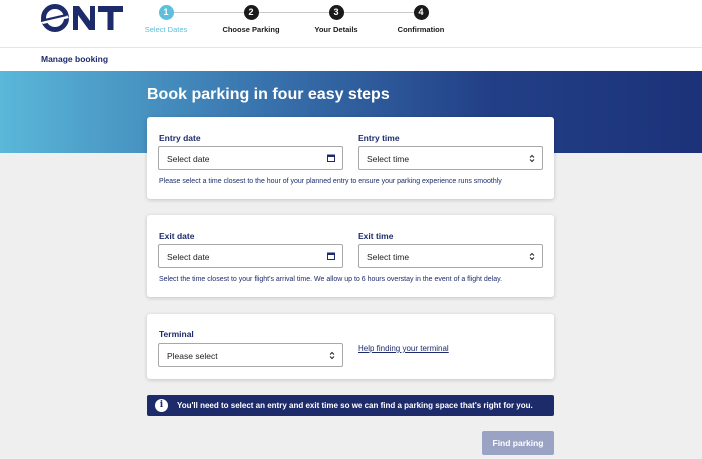 The height and width of the screenshot is (459, 702). Describe the element at coordinates (180, 138) in the screenshot. I see `entry-date-label: Entry date` at that location.